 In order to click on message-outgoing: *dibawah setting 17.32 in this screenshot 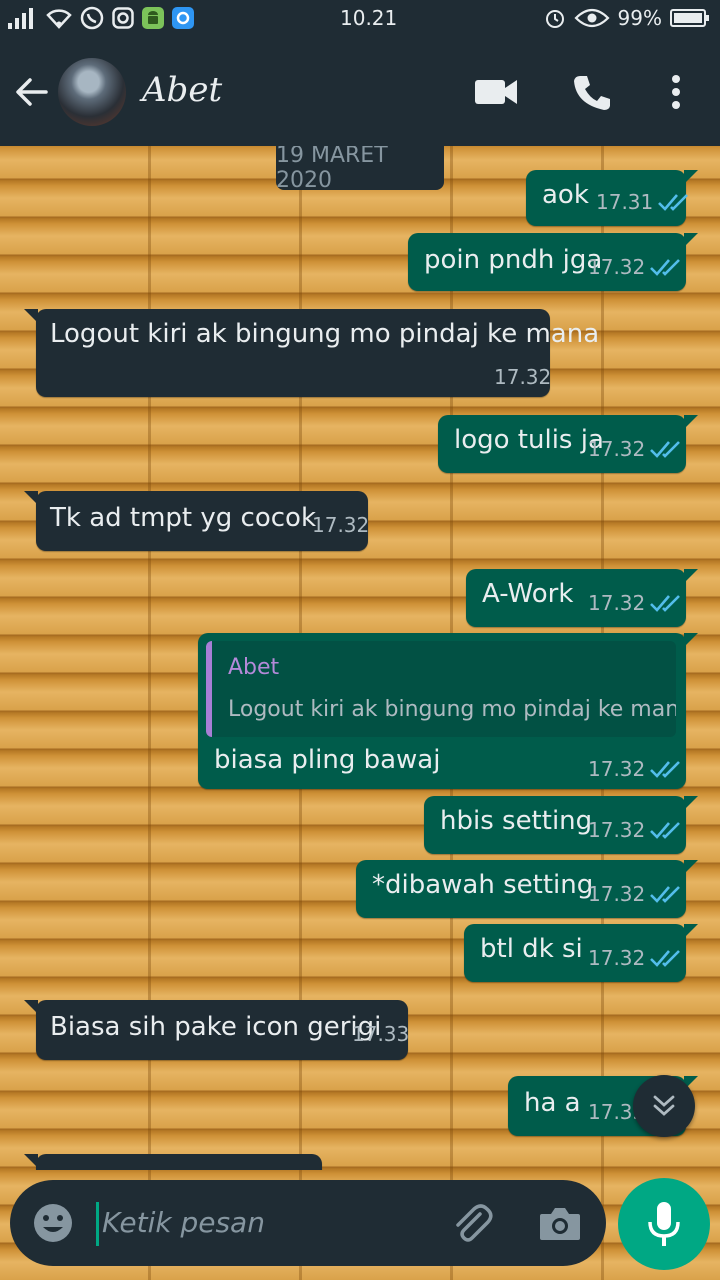, I will do `click(527, 889)`.